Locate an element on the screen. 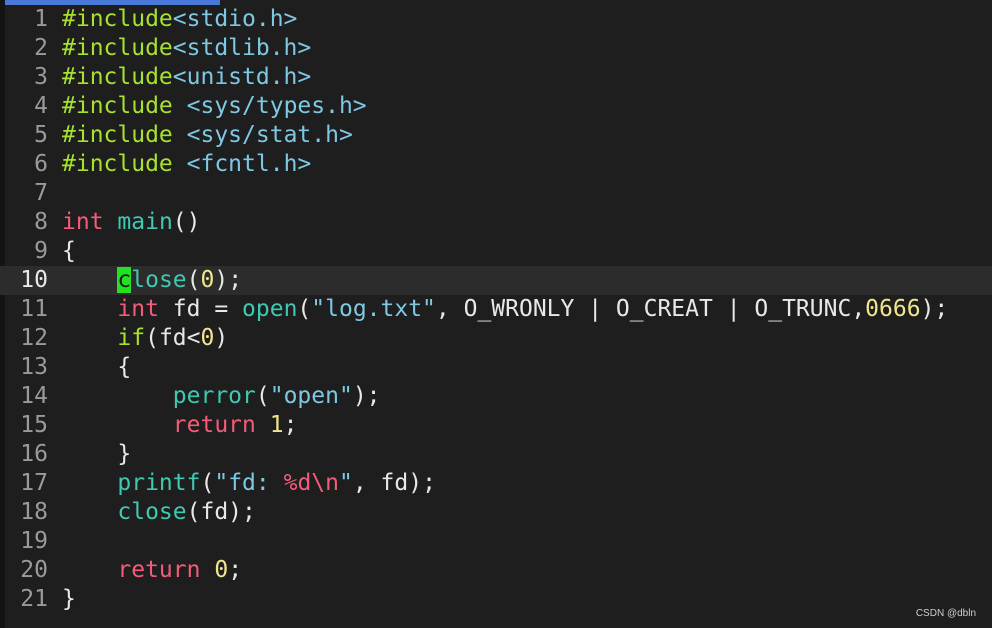 The image size is (992, 628). line-number: 9 is located at coordinates (41, 251).